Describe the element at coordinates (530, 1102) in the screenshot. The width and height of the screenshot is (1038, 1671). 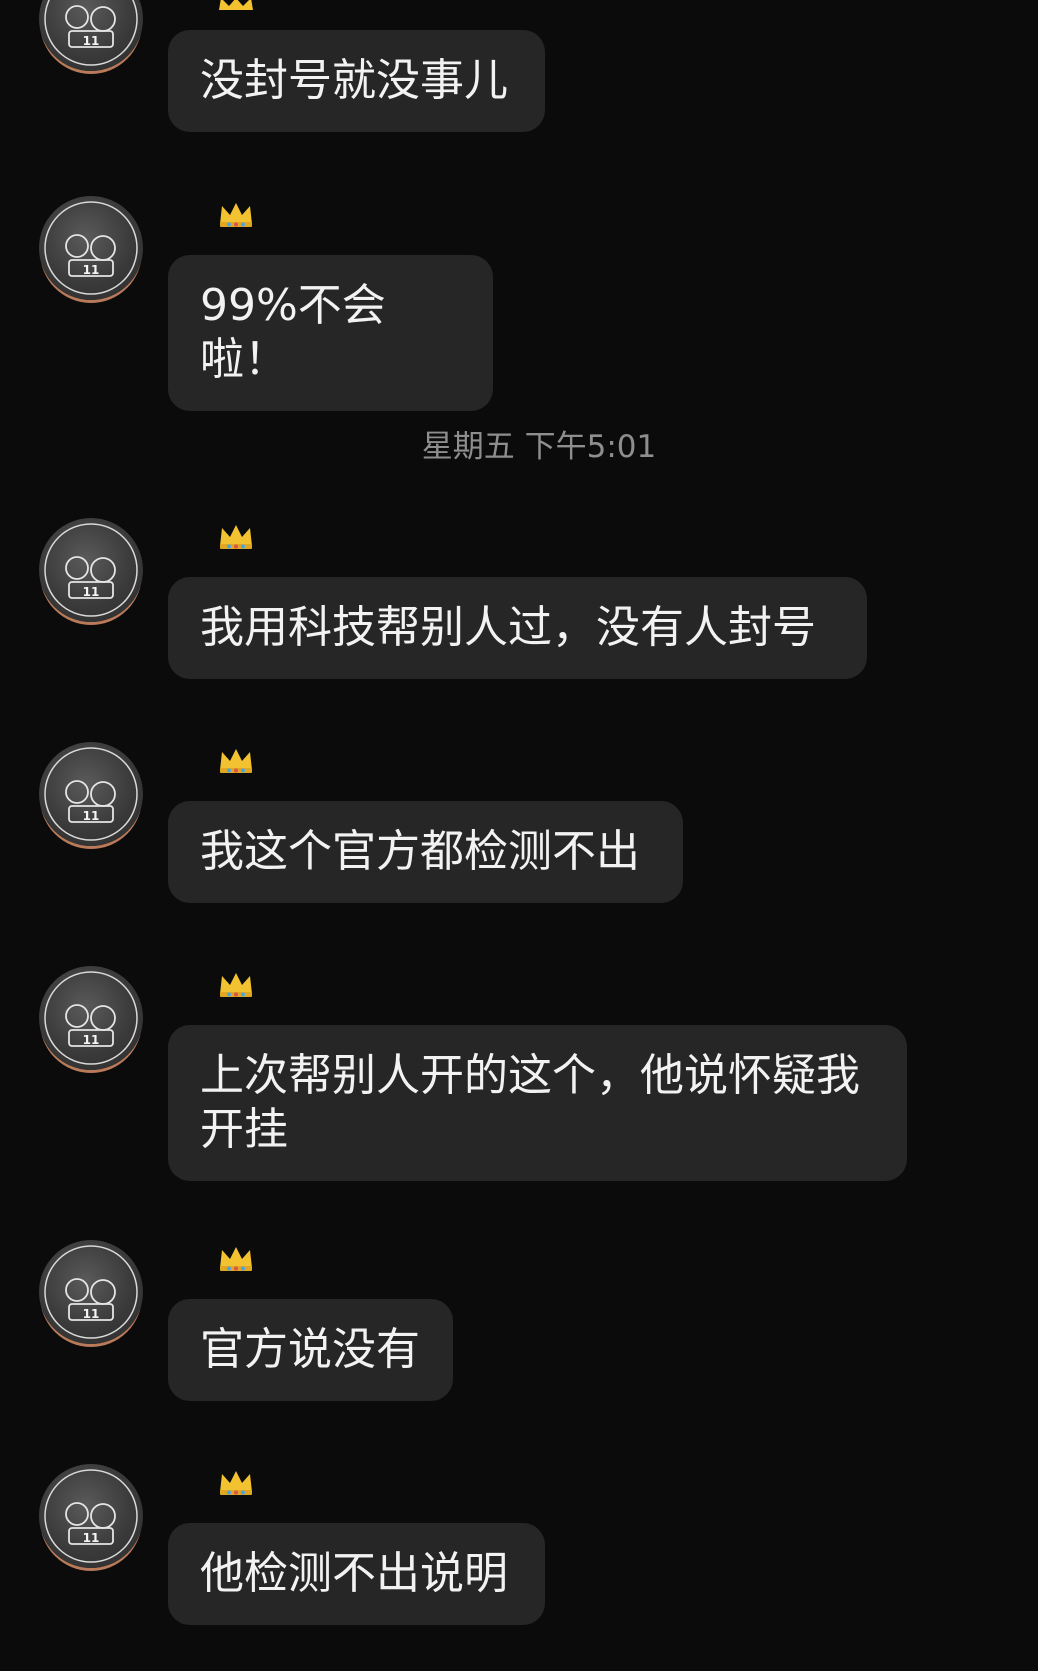
I see `message-text: 上次帮别人开的这个，他说怀疑我开挂` at that location.